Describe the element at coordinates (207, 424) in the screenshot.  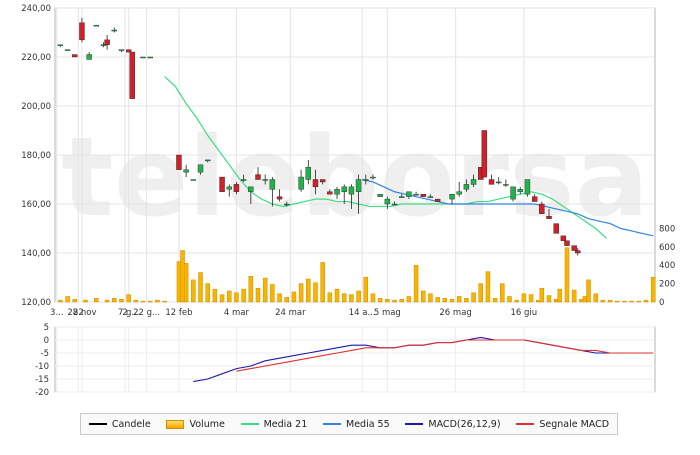
I see `legend-label: Volume` at that location.